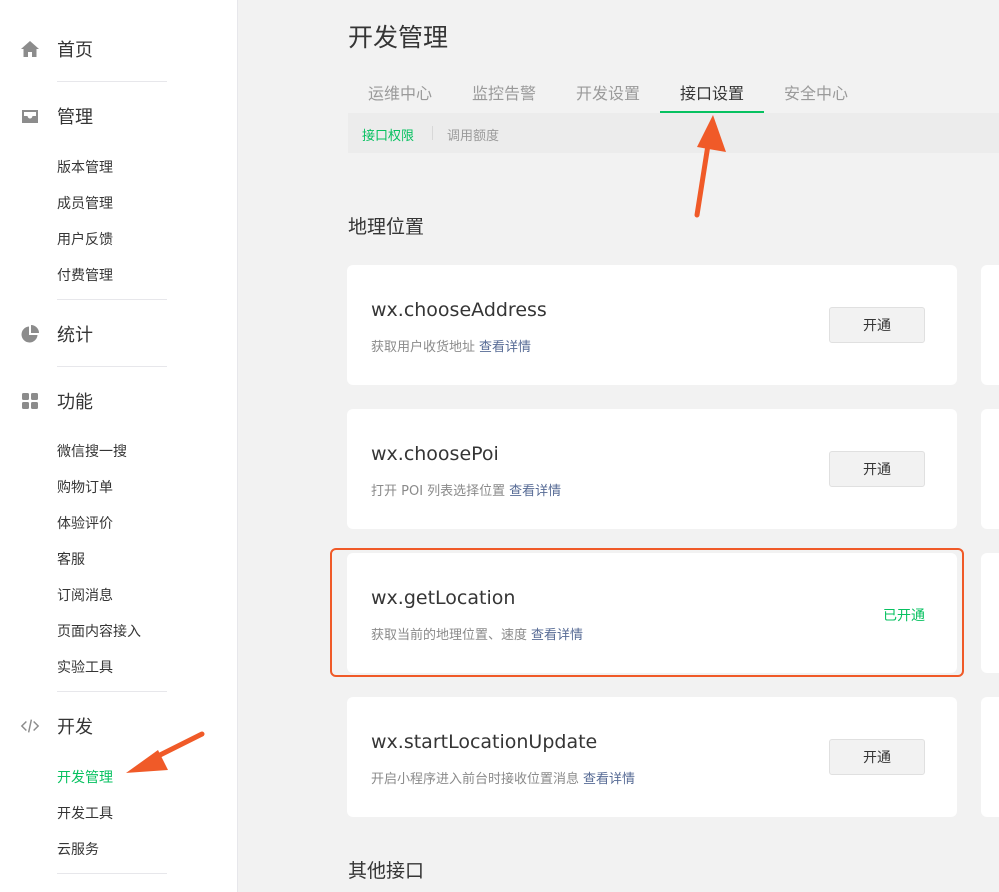 The height and width of the screenshot is (892, 999). I want to click on api-name: wx.chooseAddress, so click(459, 310).